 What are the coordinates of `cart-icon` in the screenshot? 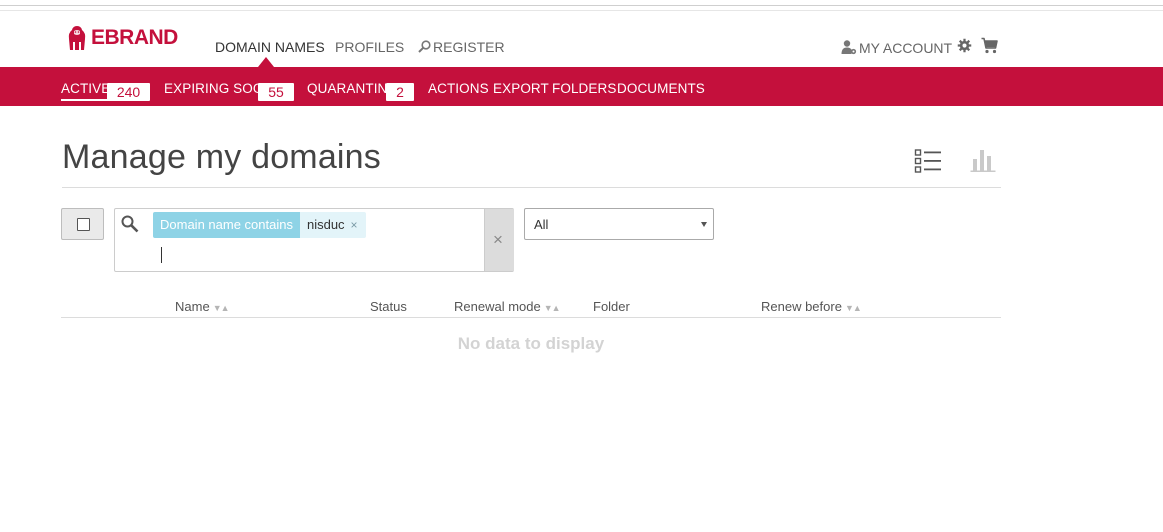 It's located at (989, 45).